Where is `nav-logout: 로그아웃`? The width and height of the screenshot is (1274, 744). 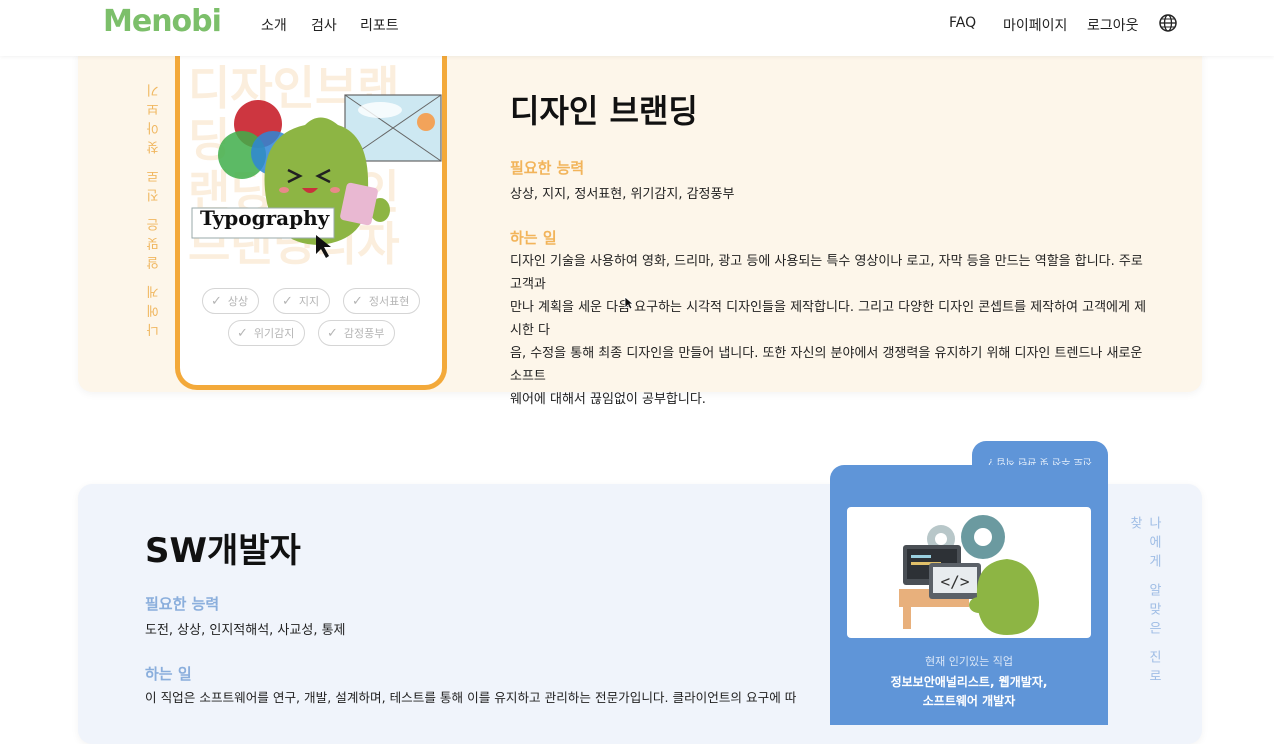 nav-logout: 로그아웃 is located at coordinates (1113, 25).